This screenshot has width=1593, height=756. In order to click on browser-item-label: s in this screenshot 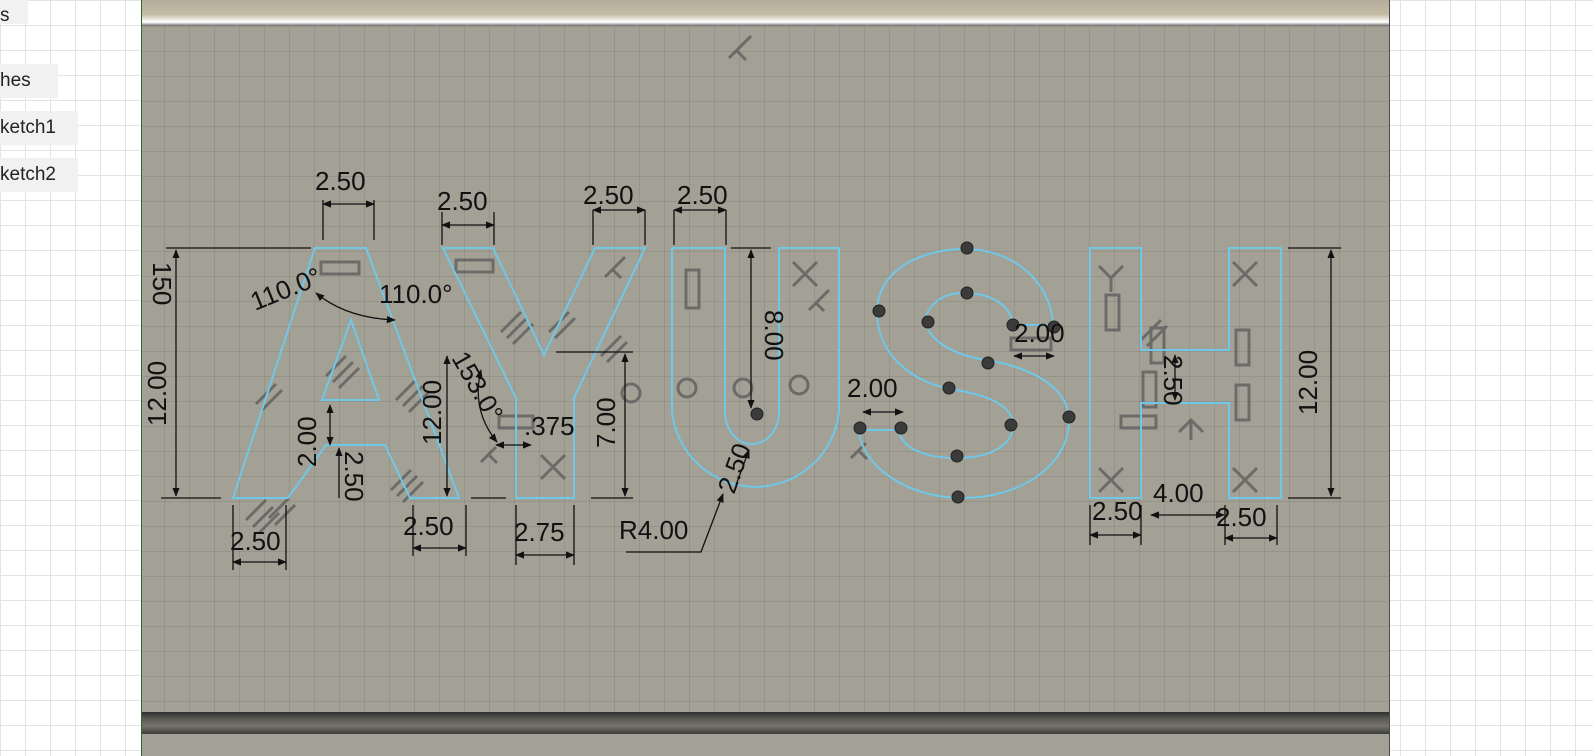, I will do `click(5, 14)`.